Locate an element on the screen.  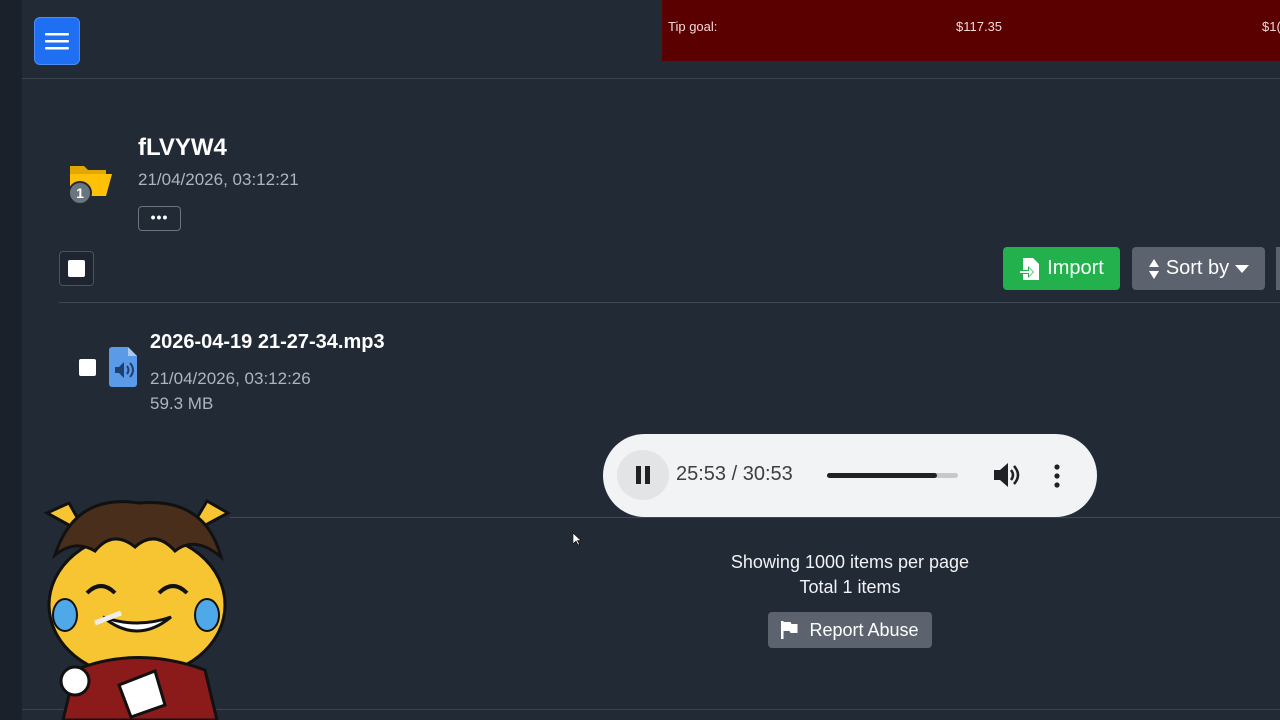
left-edge-panel is located at coordinates (11, 360).